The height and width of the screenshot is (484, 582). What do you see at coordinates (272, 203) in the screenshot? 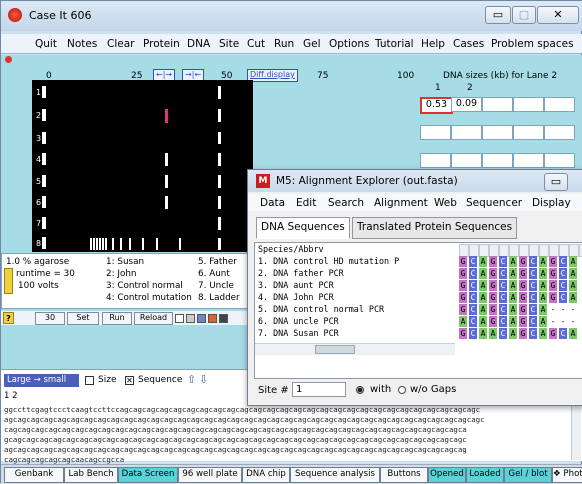
I see `menu-data: Data` at bounding box center [272, 203].